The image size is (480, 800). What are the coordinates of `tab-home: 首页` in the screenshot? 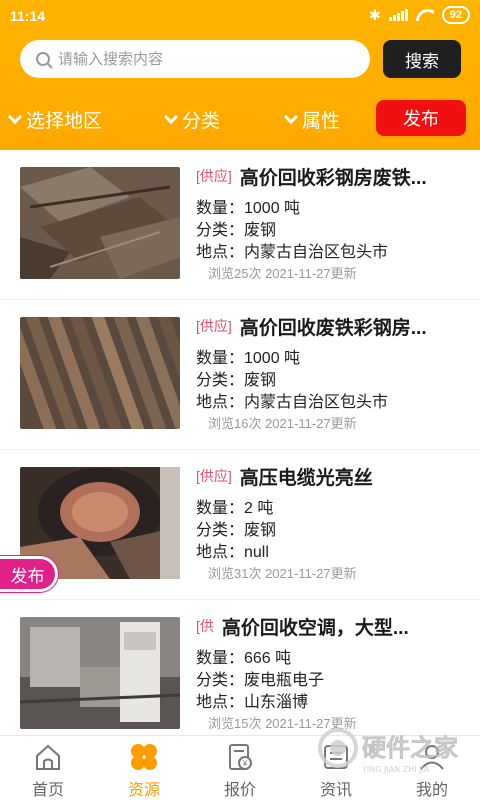 It's located at (48, 770).